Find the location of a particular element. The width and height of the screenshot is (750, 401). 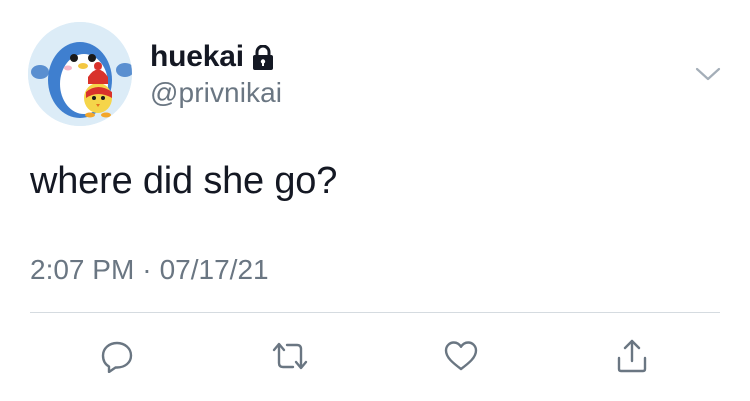

tweet-timestamp: 2:07 PM · 07/17/21 is located at coordinates (149, 270).